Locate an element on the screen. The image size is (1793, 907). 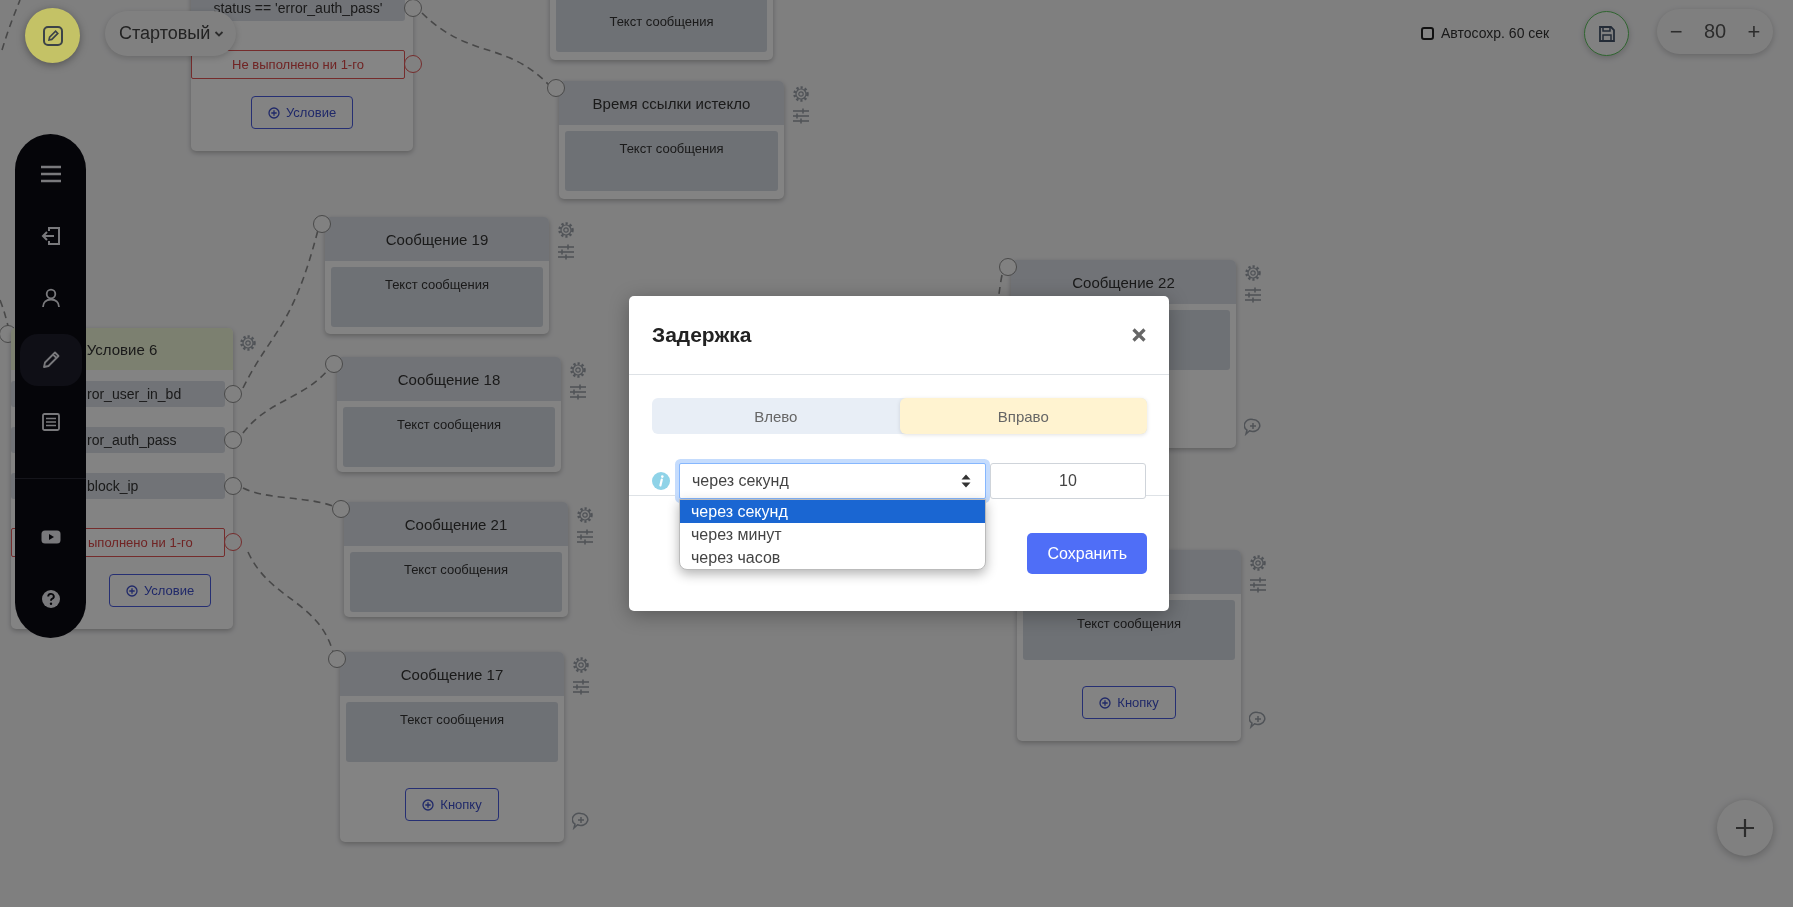
message-node: Сообщение 17 Текст сообщения Кнопку is located at coordinates (452, 747).